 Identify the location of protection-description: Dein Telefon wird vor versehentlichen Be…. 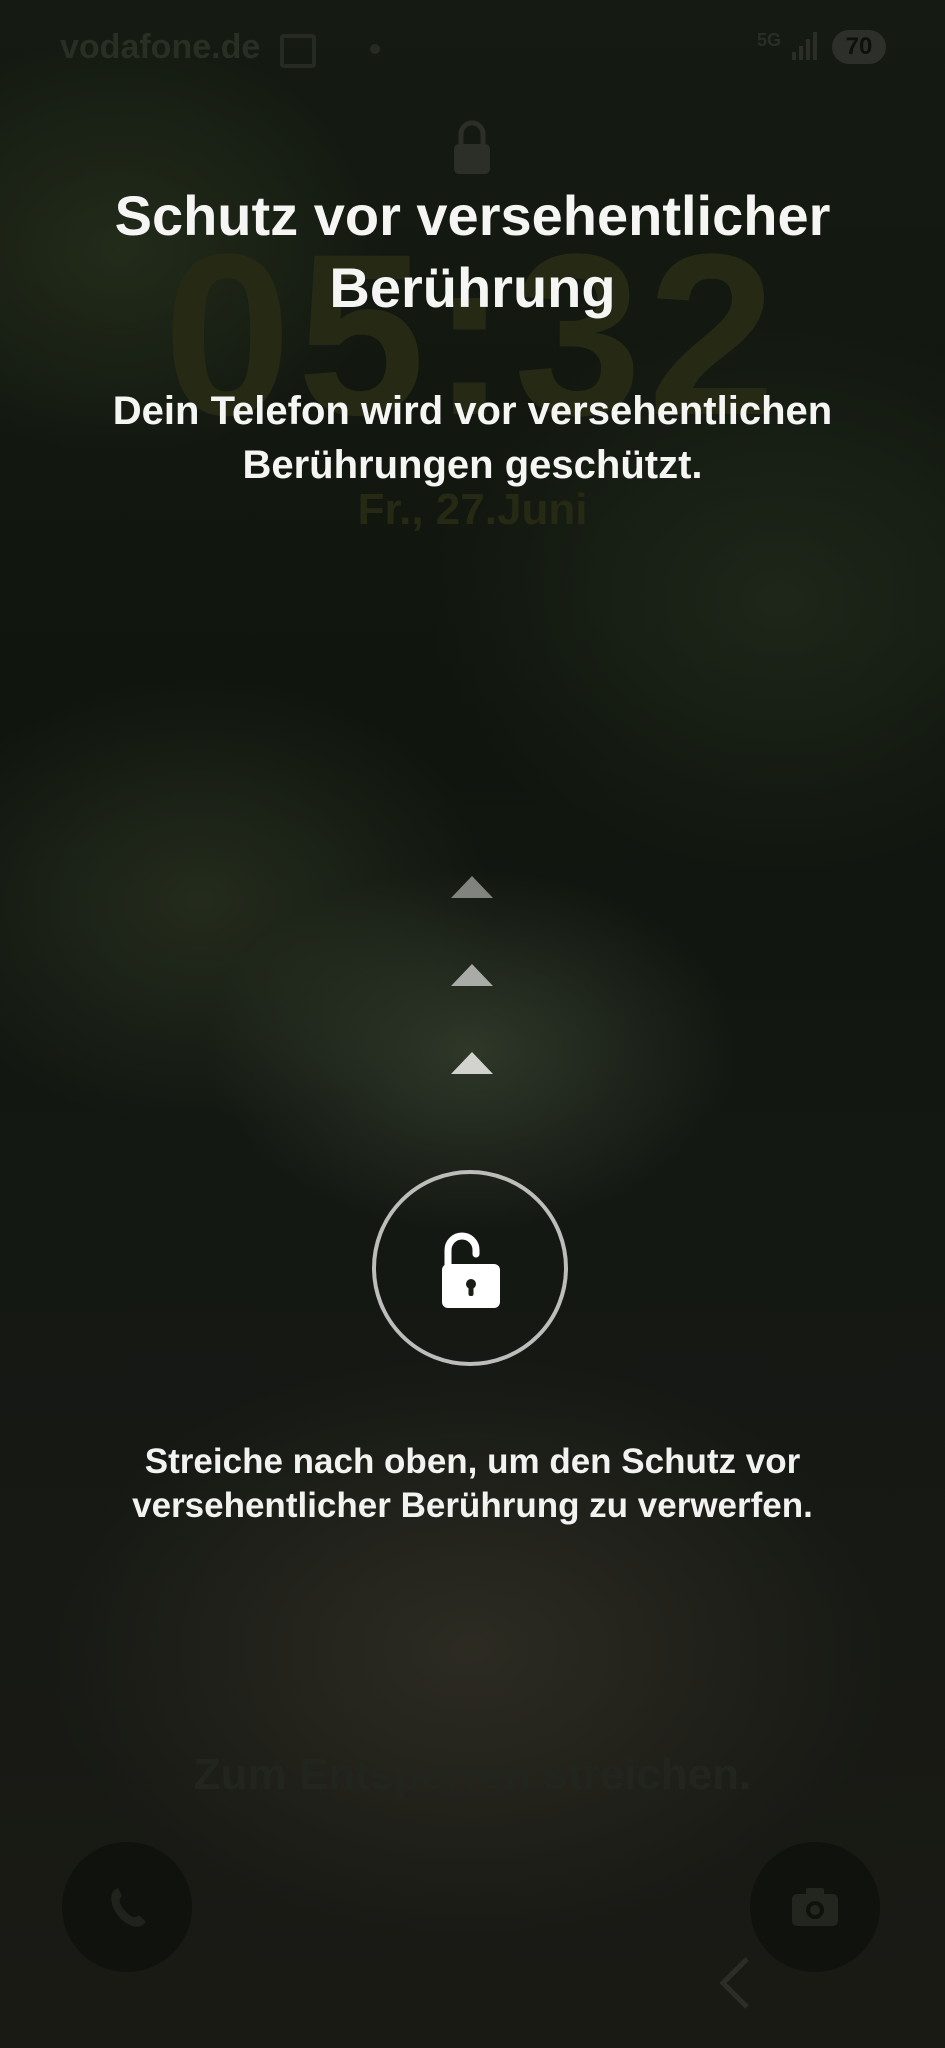
(472, 438).